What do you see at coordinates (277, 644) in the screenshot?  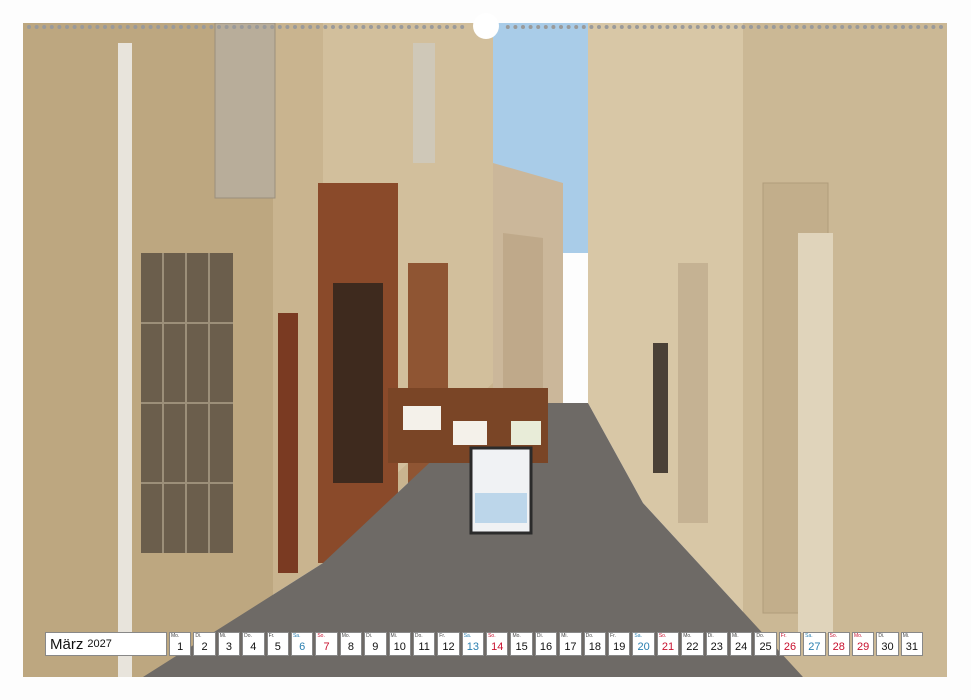 I see `day-cell: Fr. 5` at bounding box center [277, 644].